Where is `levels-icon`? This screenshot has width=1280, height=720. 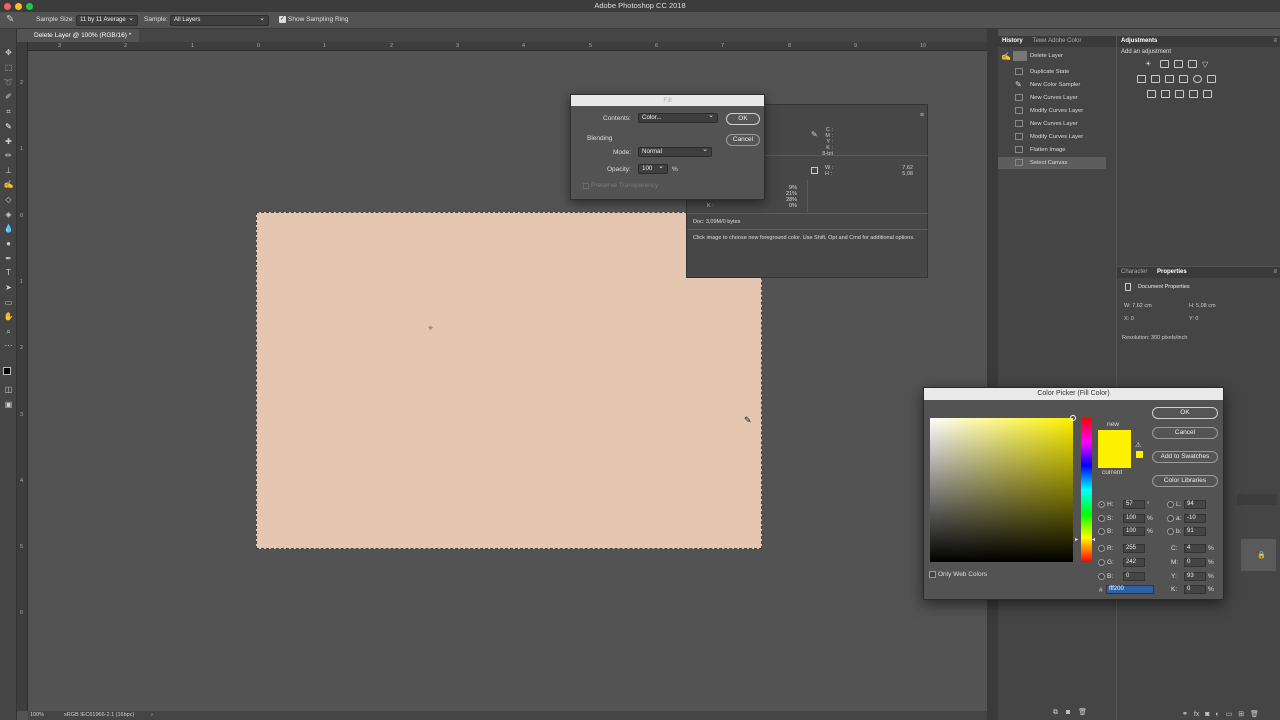 levels-icon is located at coordinates (1164, 64).